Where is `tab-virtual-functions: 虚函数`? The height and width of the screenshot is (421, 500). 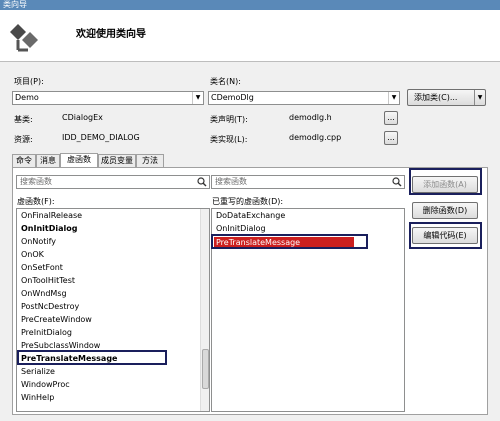 tab-virtual-functions: 虚函数 is located at coordinates (79, 160).